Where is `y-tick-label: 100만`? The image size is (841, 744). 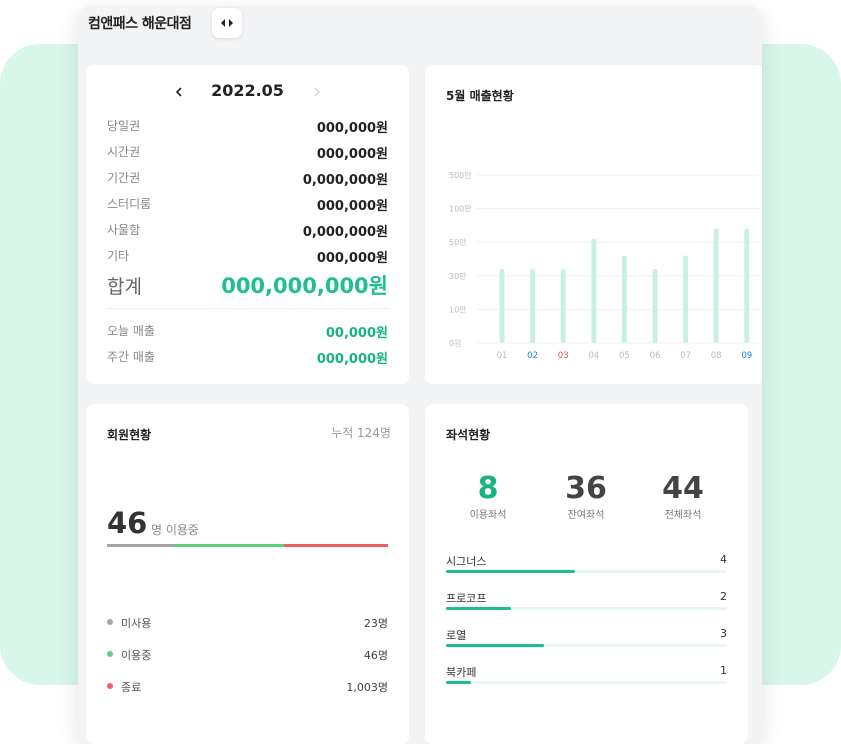
y-tick-label: 100만 is located at coordinates (460, 209).